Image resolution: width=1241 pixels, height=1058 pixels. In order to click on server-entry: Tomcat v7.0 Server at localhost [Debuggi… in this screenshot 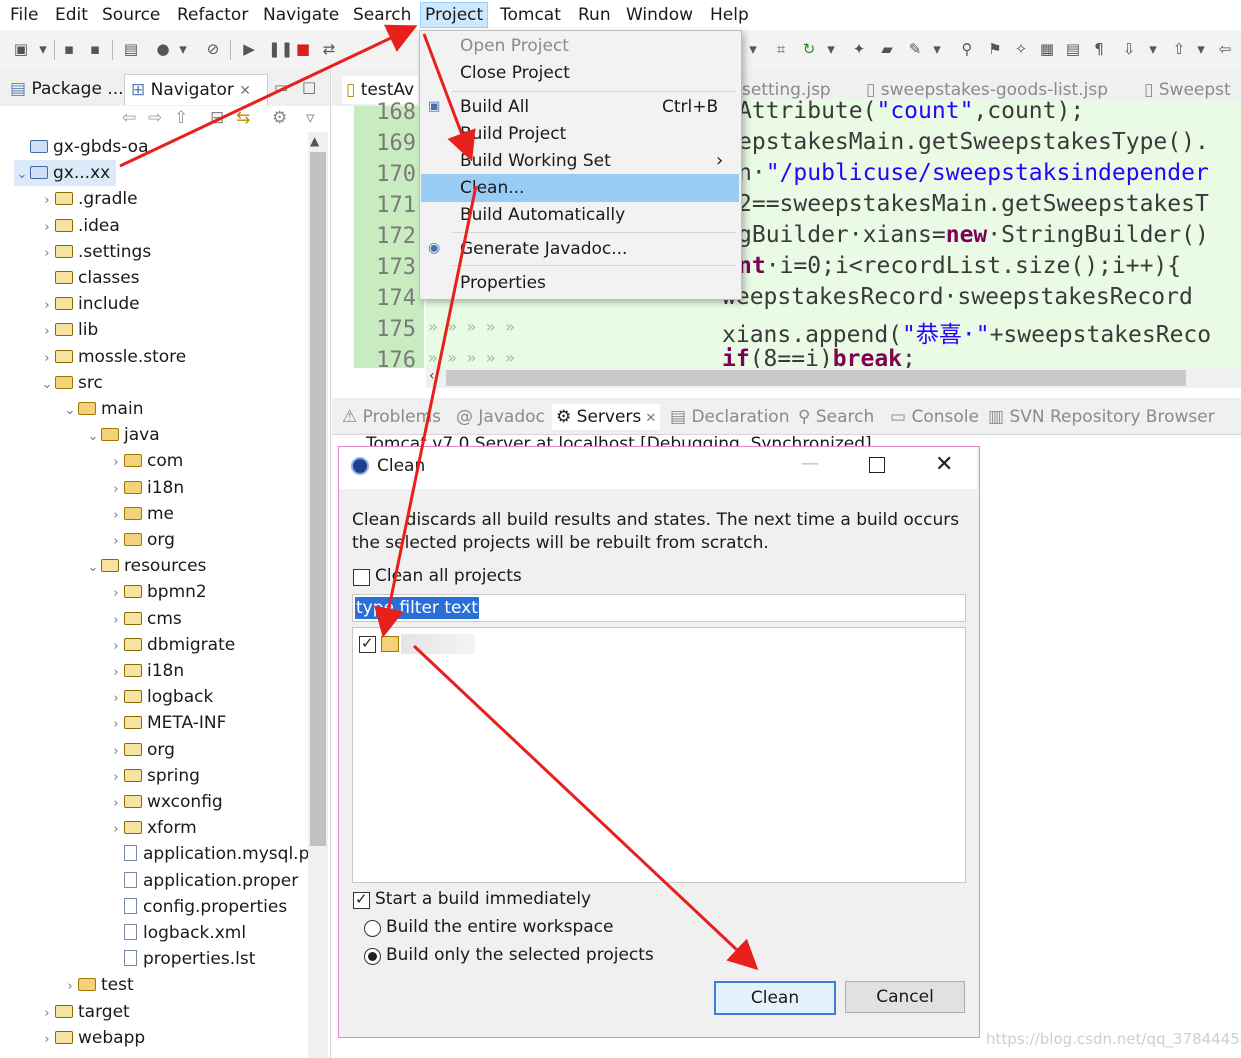, I will do `click(619, 440)`.